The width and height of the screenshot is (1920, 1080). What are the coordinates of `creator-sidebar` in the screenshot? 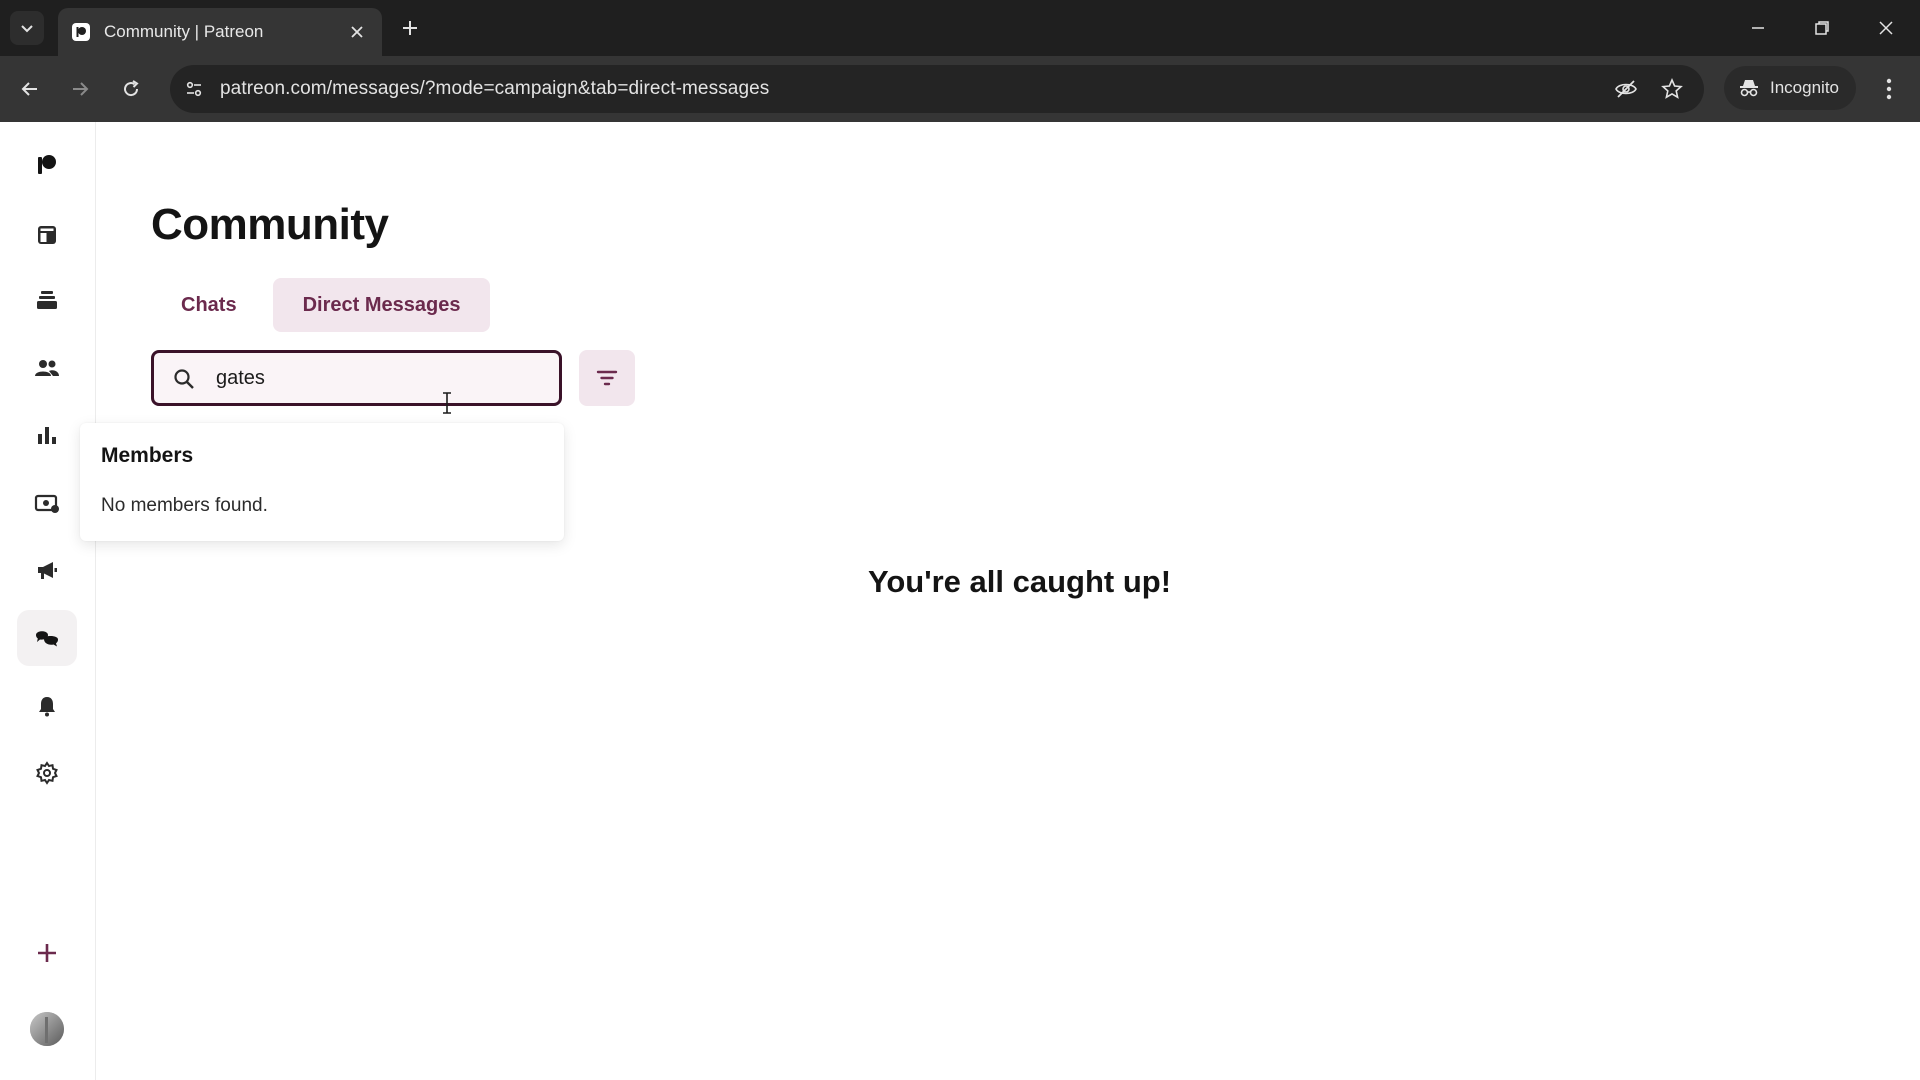 It's located at (48, 601).